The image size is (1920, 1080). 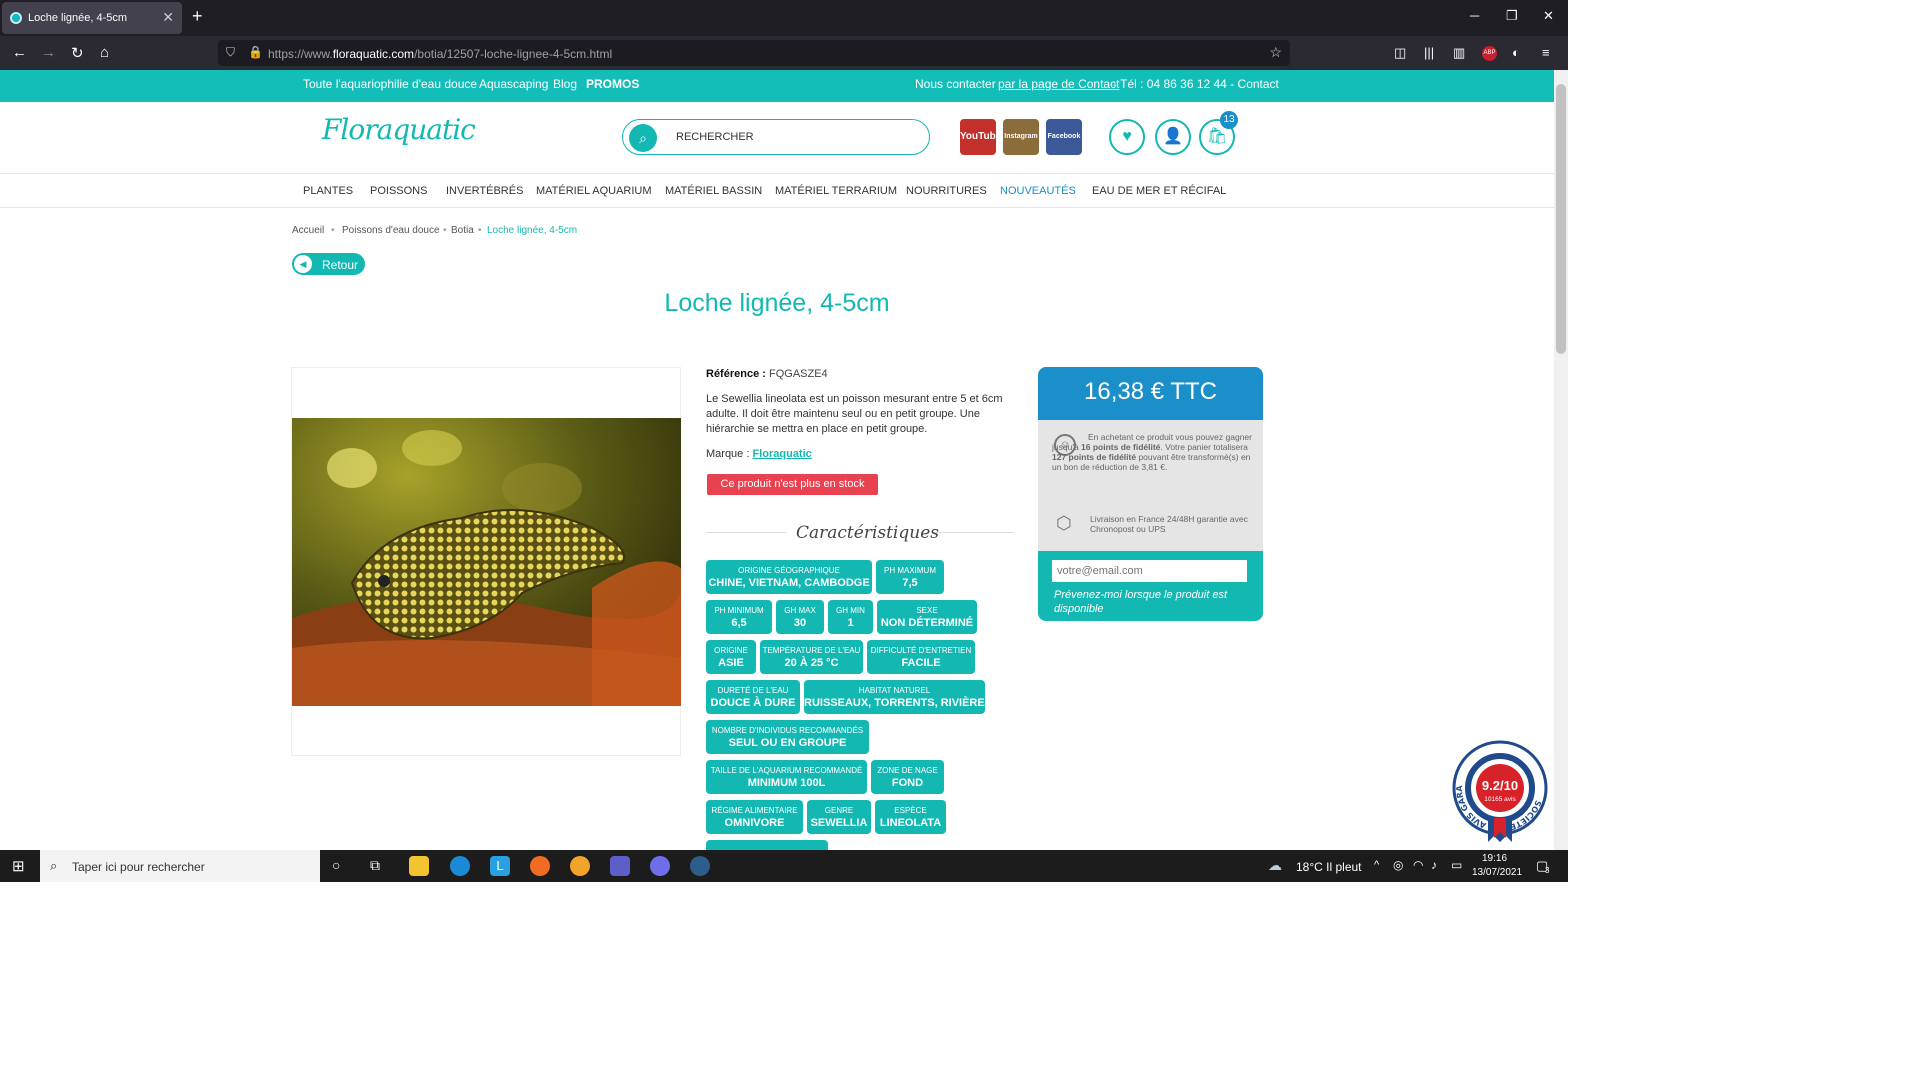 I want to click on char-chip: GH MAX 30, so click(x=800, y=617).